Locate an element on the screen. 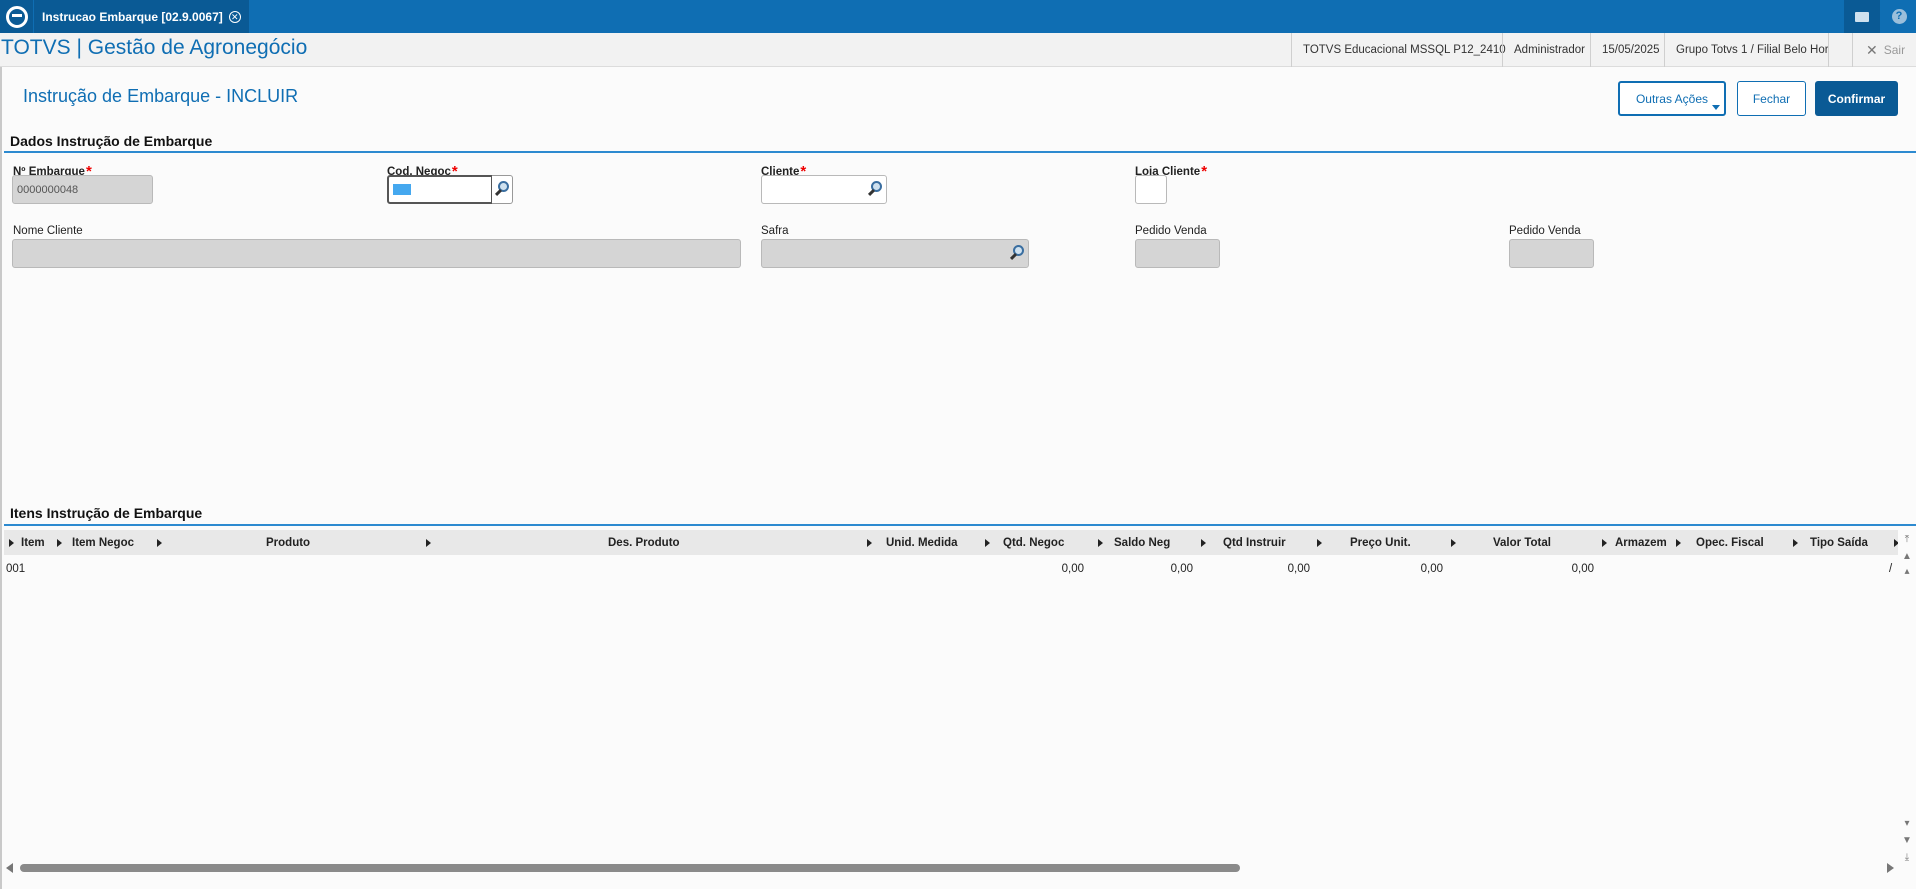 The width and height of the screenshot is (1916, 889). scroll-up-icon: ▴ is located at coordinates (1907, 572).